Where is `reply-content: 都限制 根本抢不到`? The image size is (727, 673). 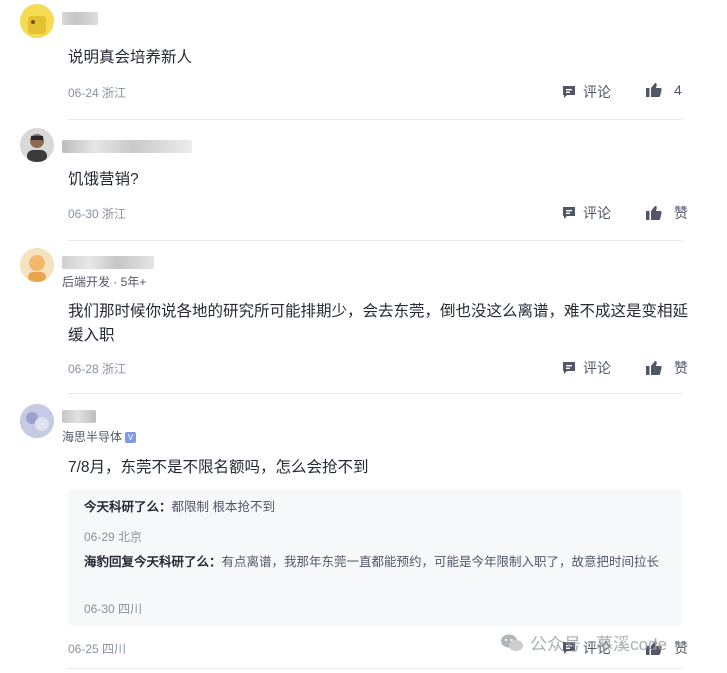 reply-content: 都限制 根本抢不到 is located at coordinates (223, 507).